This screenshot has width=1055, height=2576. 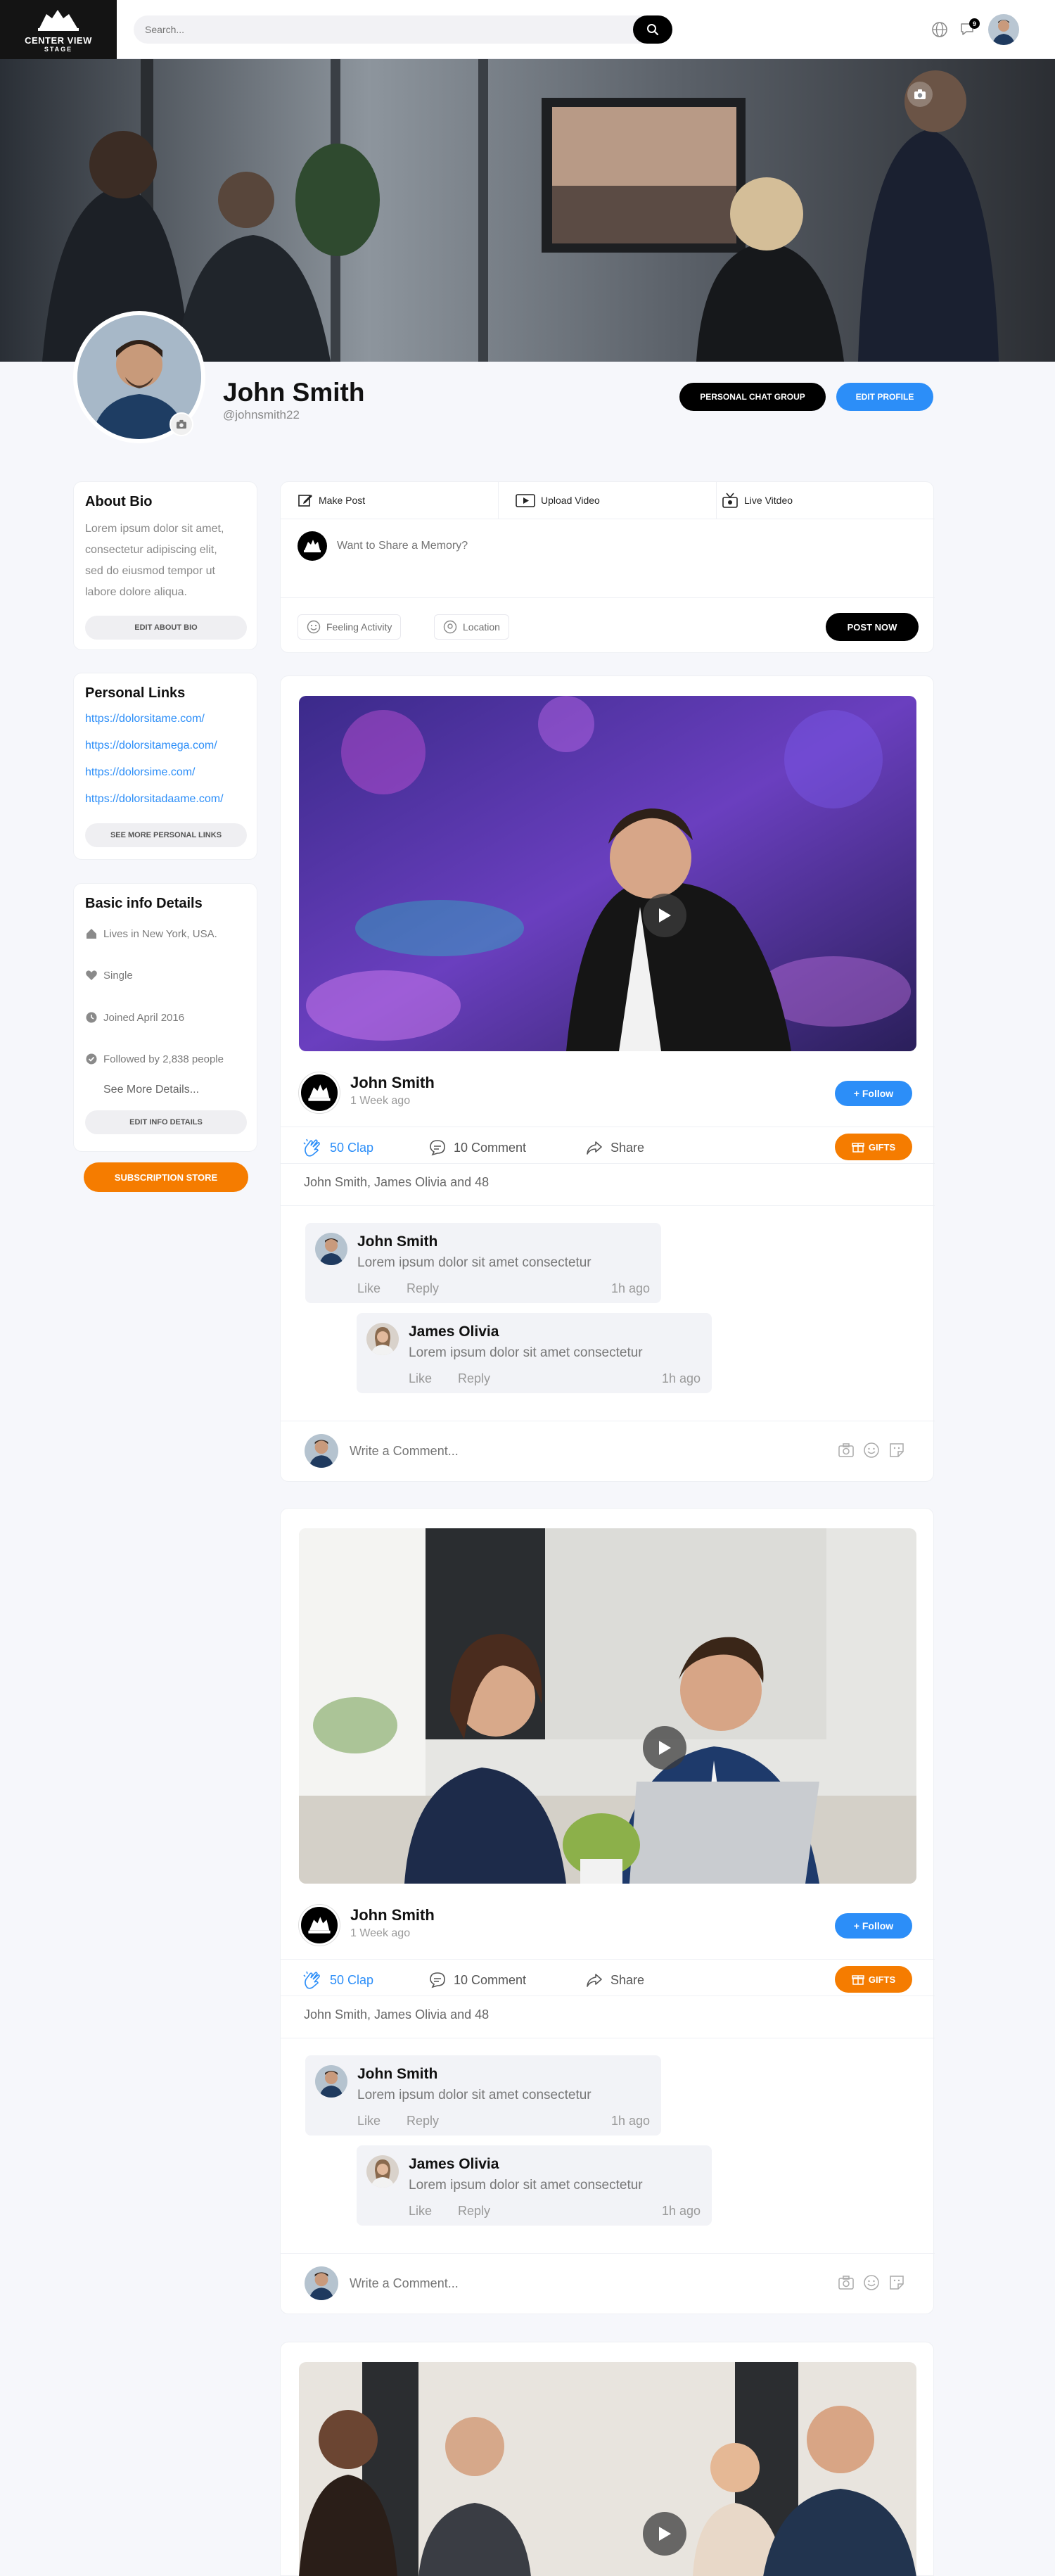 I want to click on site-logo: CENTER VIEW STAGE, so click(x=58, y=29).